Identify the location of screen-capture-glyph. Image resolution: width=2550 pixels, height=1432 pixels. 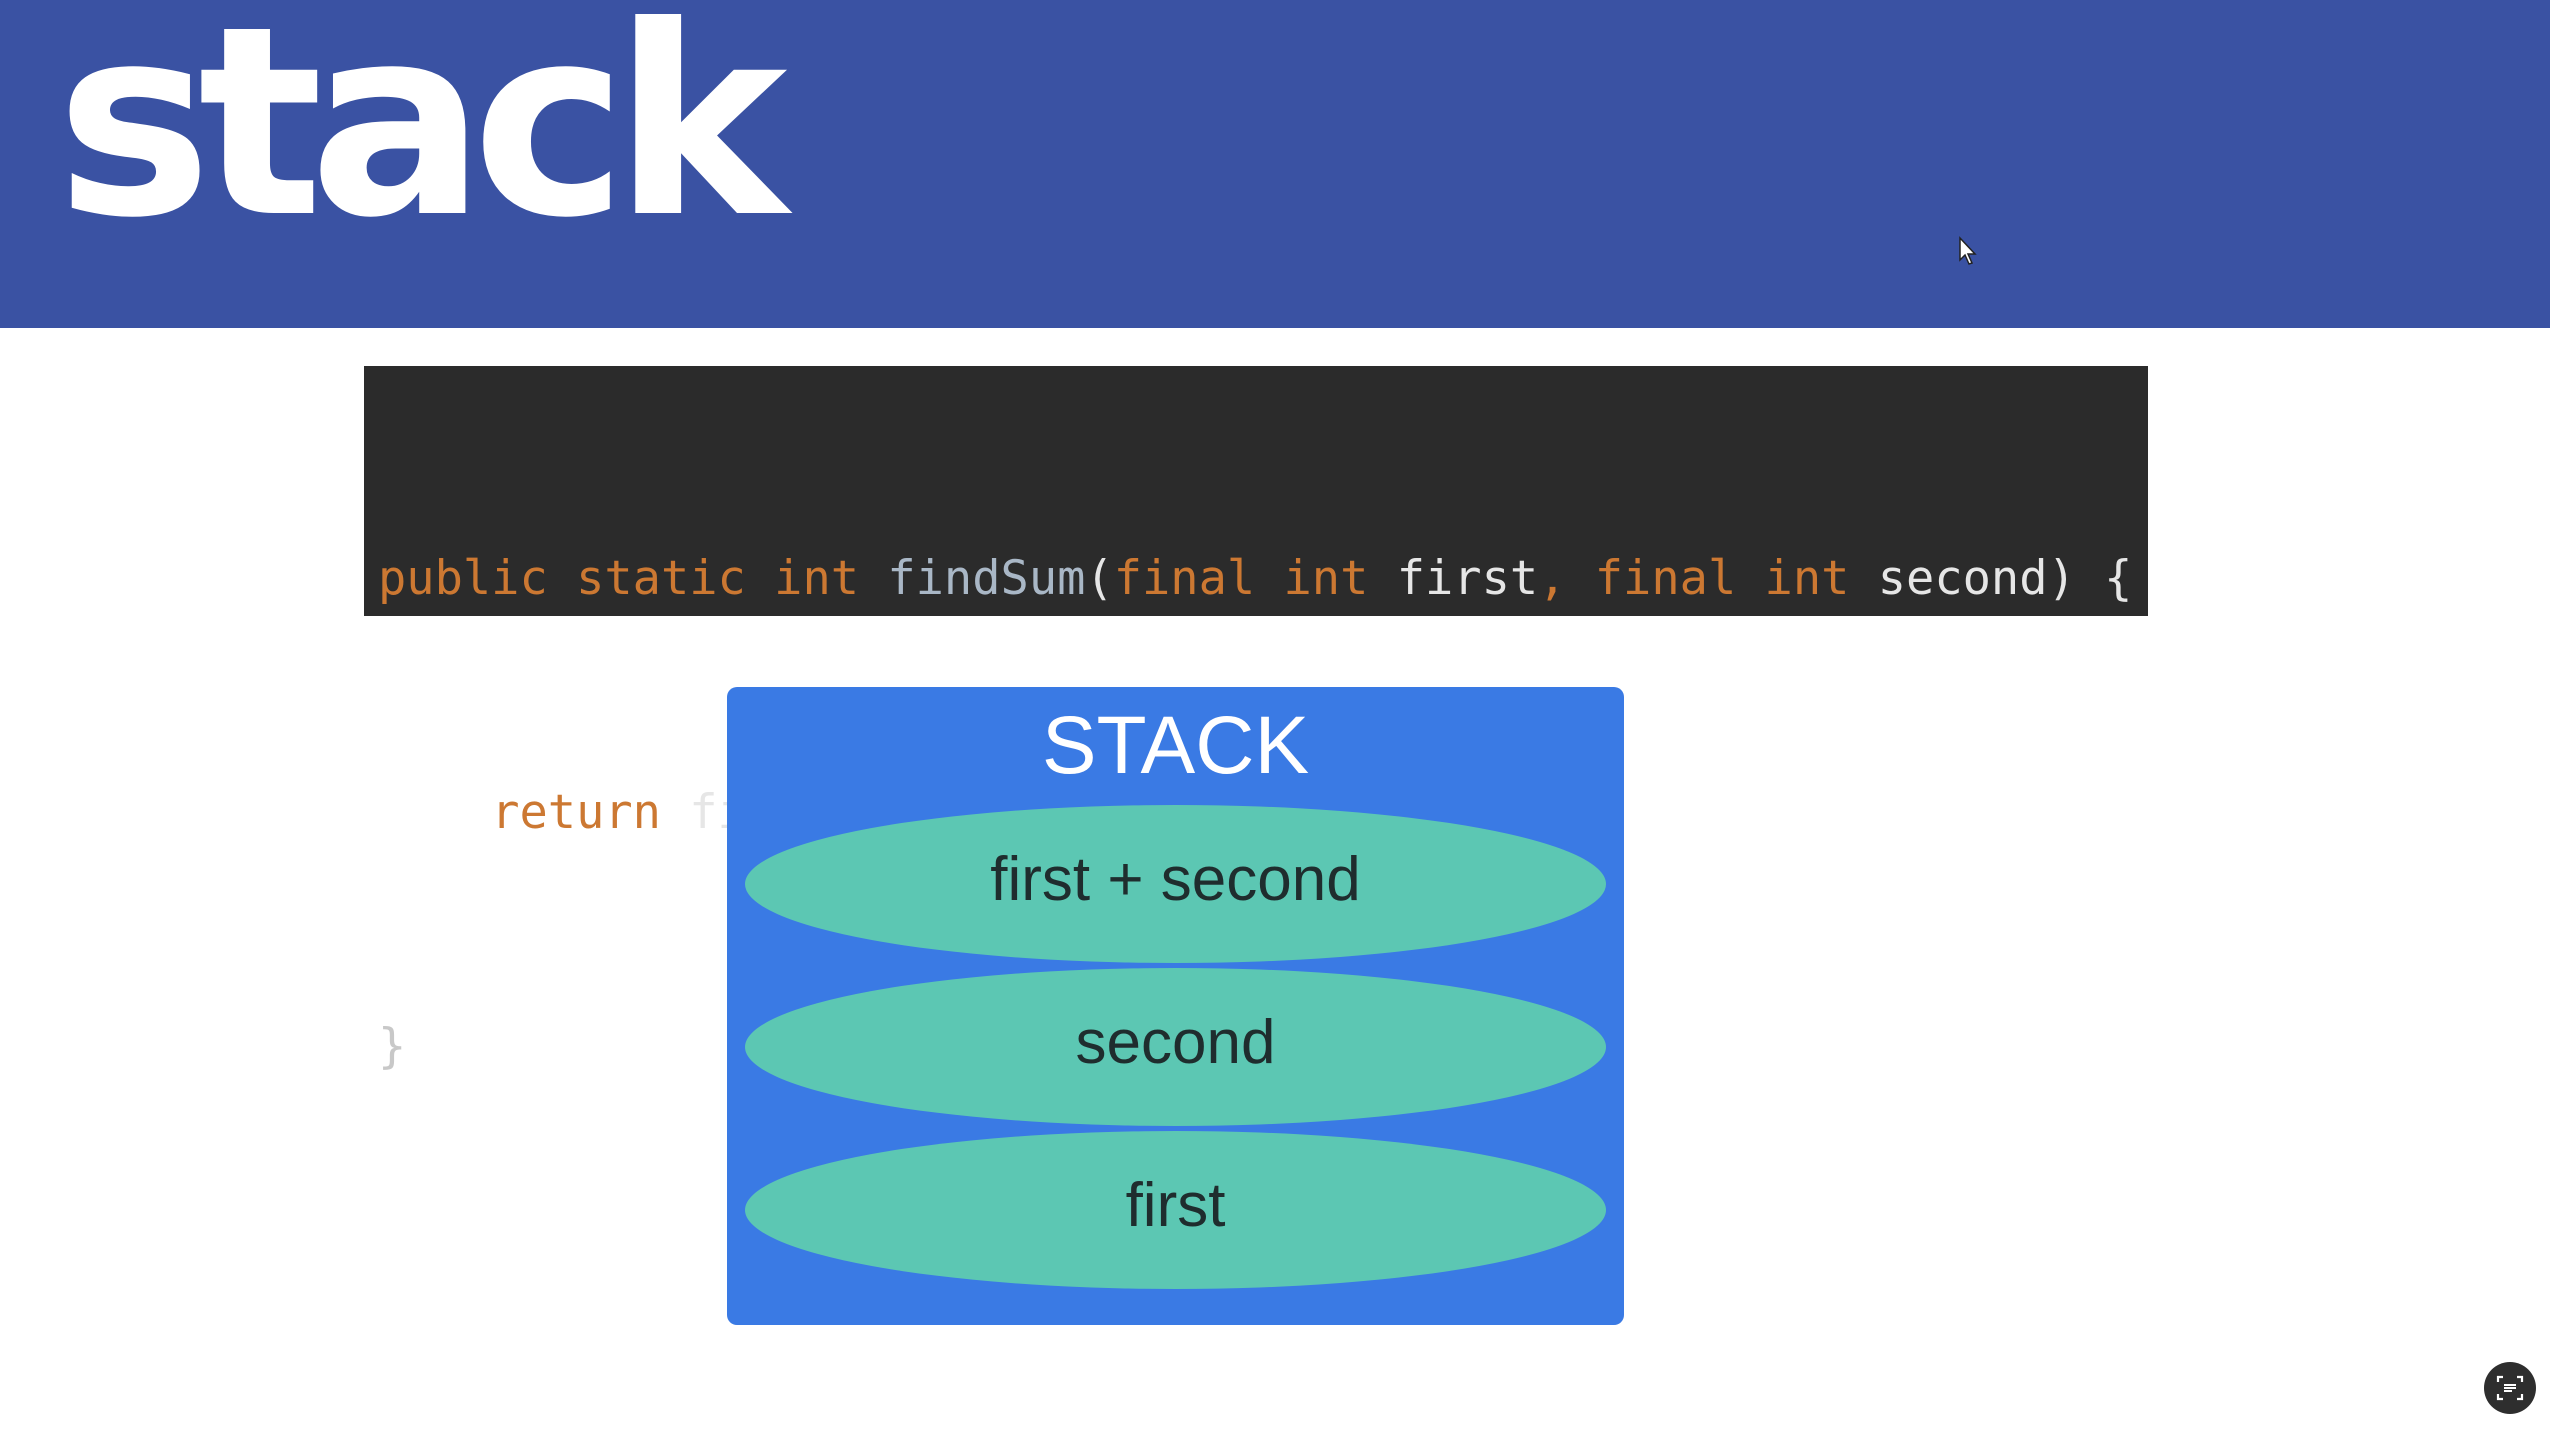
(2510, 1388).